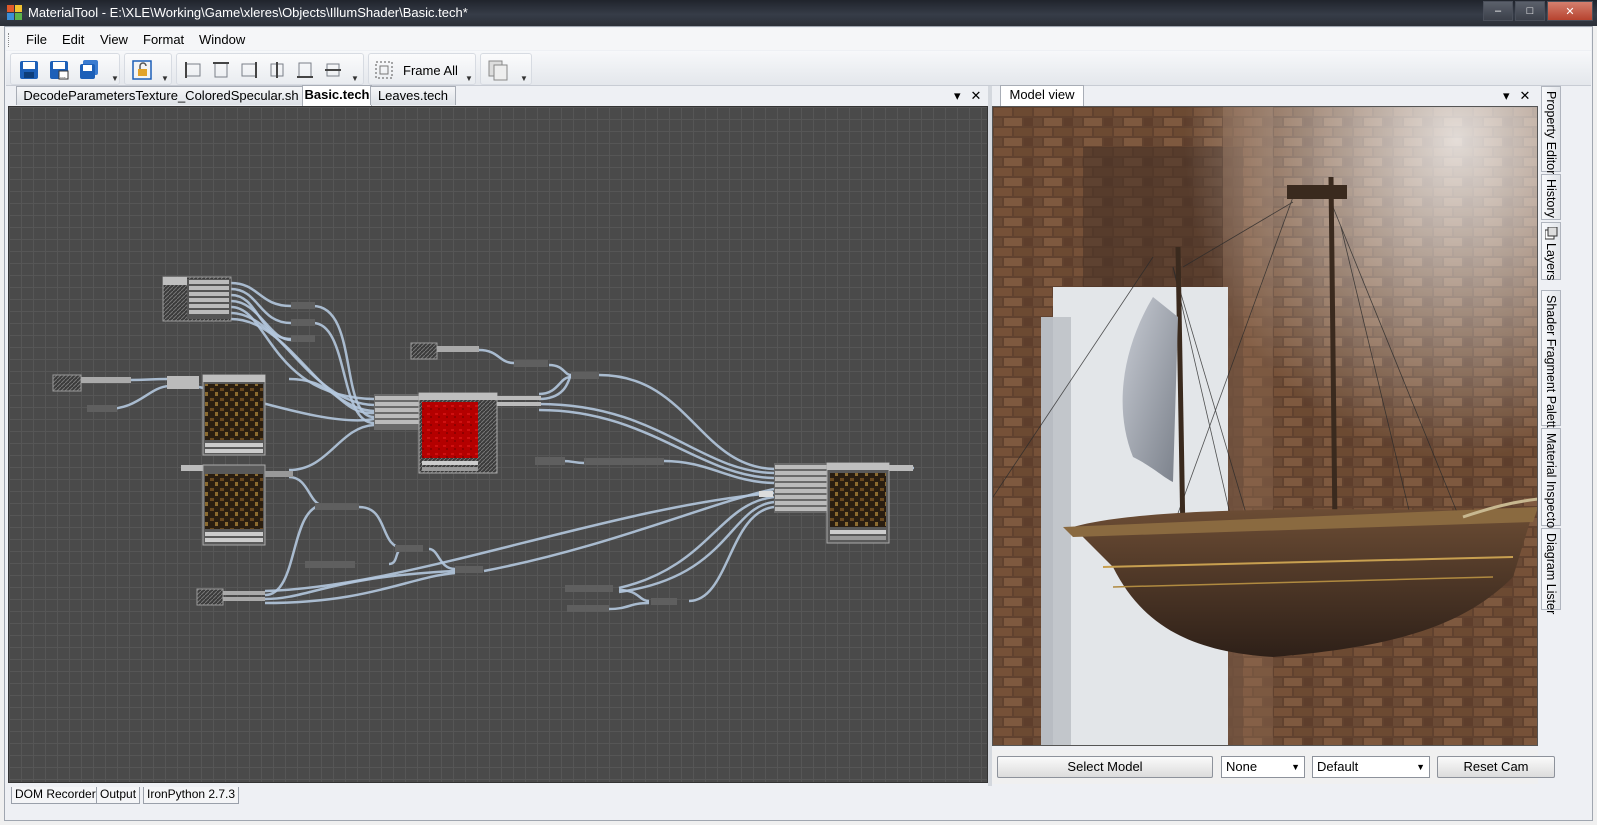  I want to click on tab-basic-tech: Basic.tech, so click(337, 95).